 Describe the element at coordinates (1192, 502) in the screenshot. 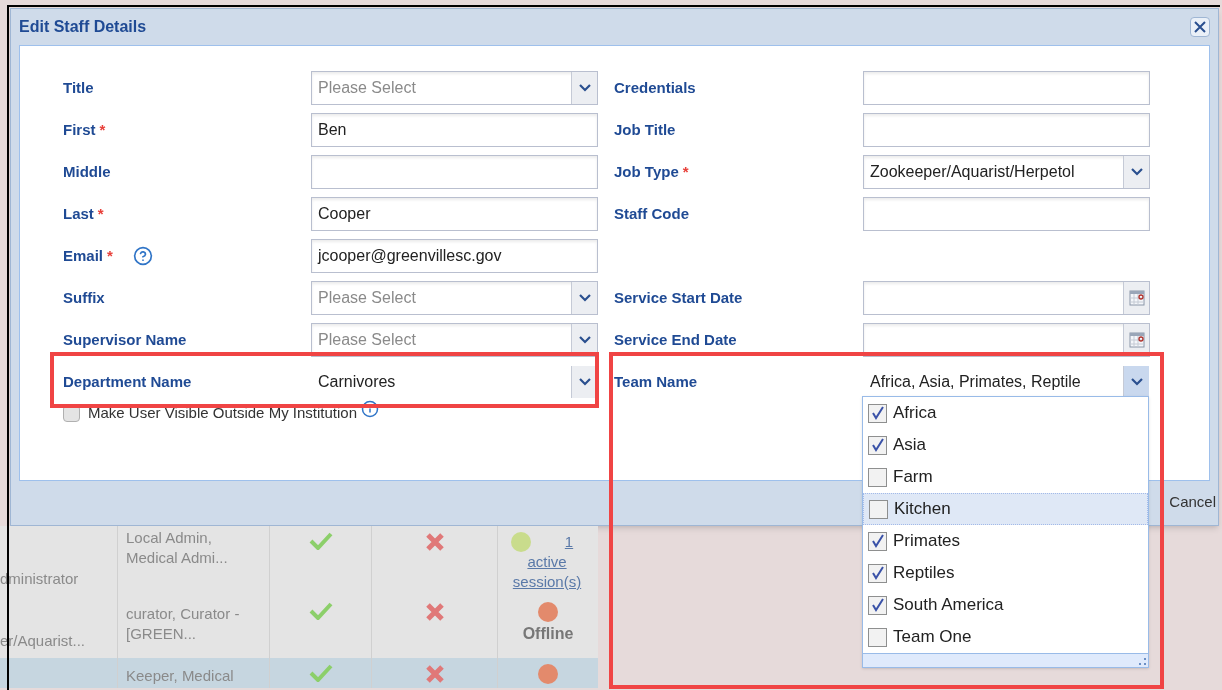

I see `cancel-button: Cancel` at that location.